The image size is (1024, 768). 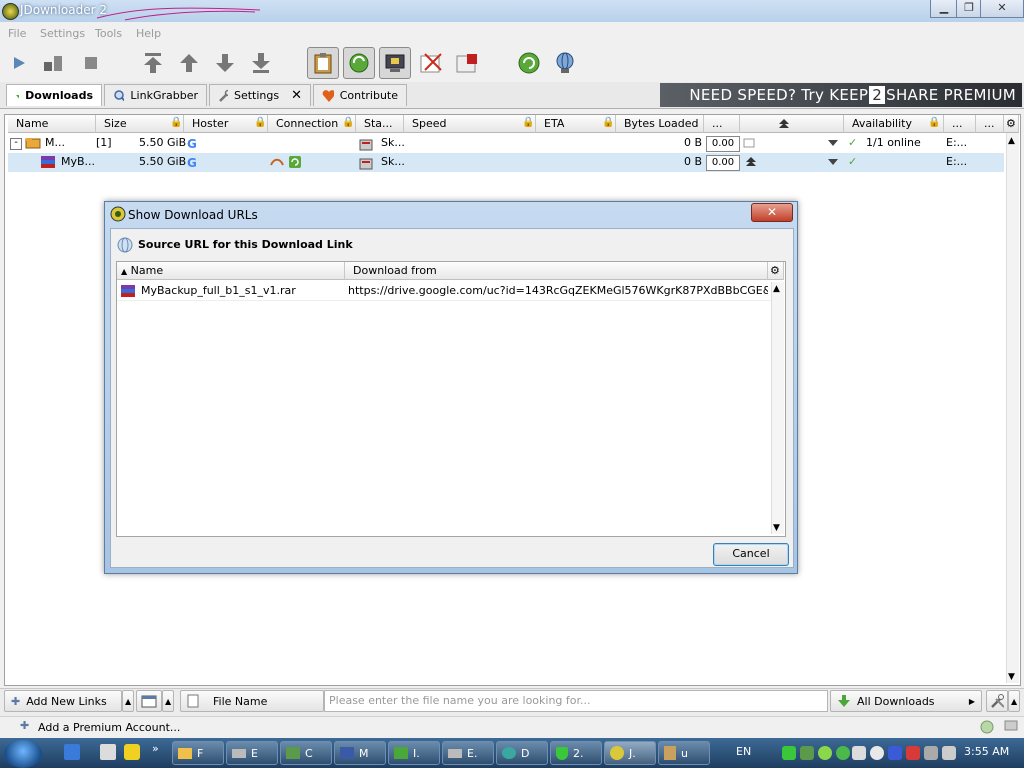 What do you see at coordinates (751, 554) in the screenshot?
I see `cancel-button: Cancel` at bounding box center [751, 554].